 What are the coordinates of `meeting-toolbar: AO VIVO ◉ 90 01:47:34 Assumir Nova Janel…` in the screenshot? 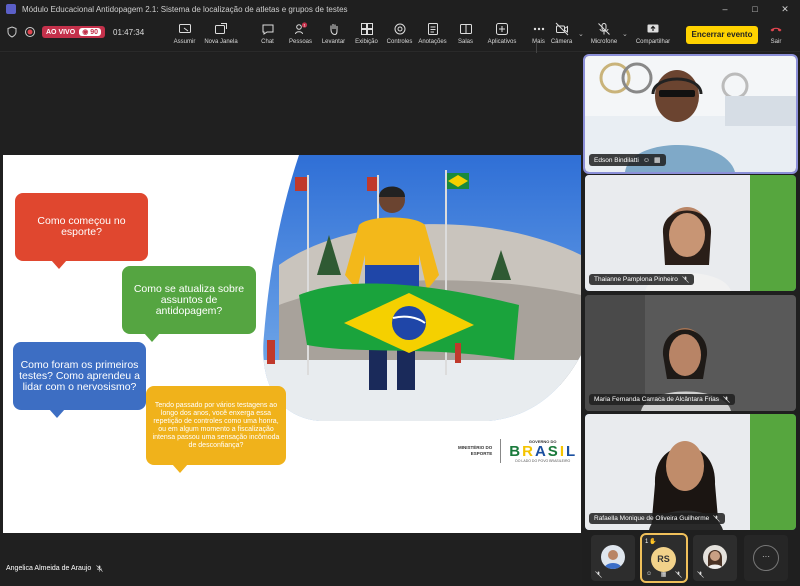 It's located at (400, 41).